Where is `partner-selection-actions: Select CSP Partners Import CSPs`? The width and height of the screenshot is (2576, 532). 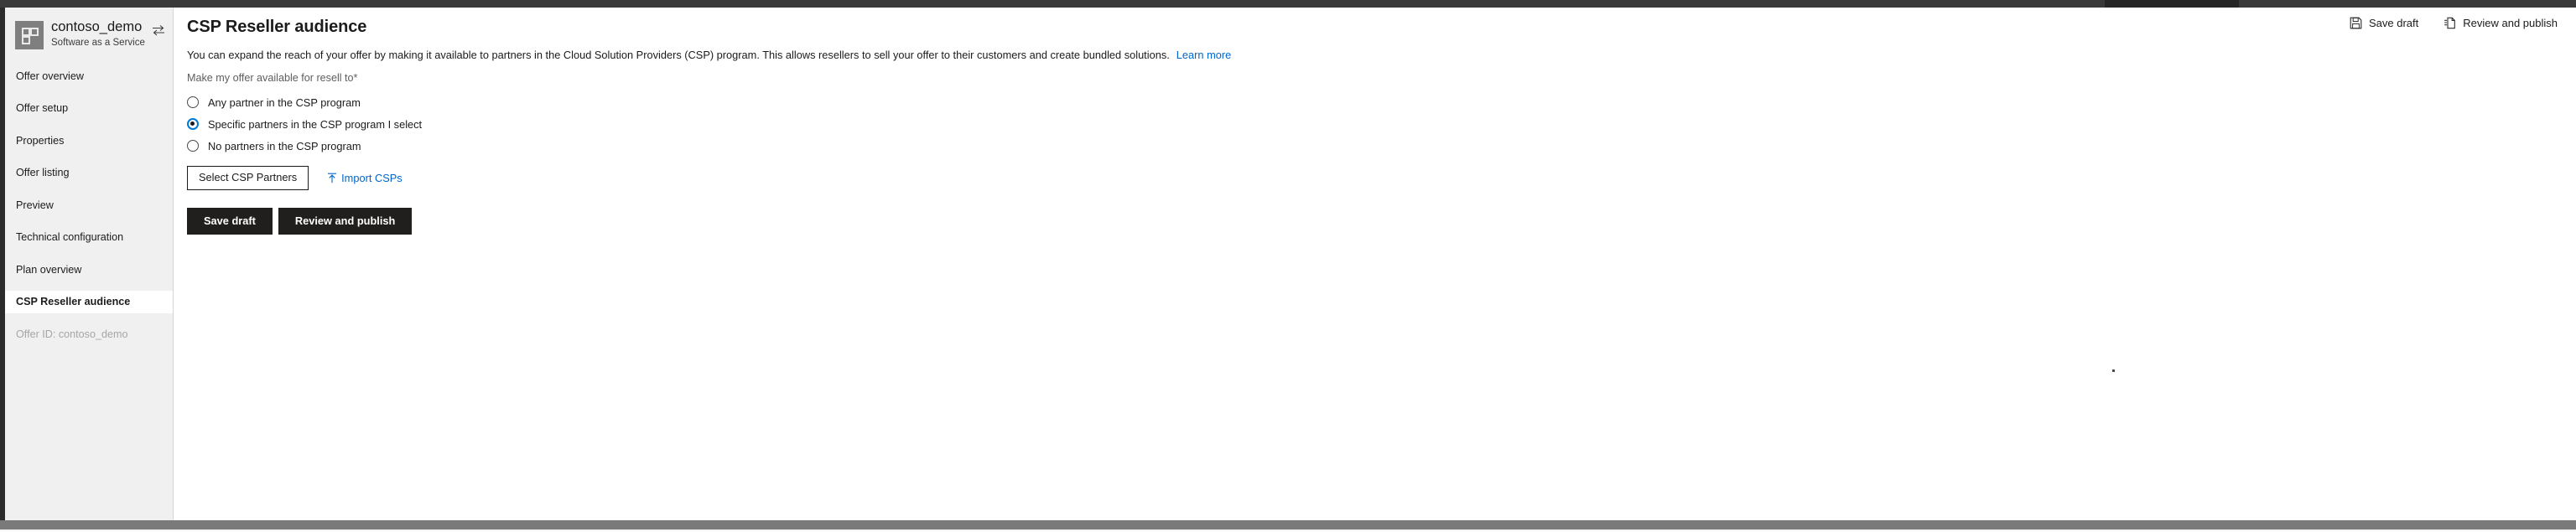 partner-selection-actions: Select CSP Partners Import CSPs is located at coordinates (294, 178).